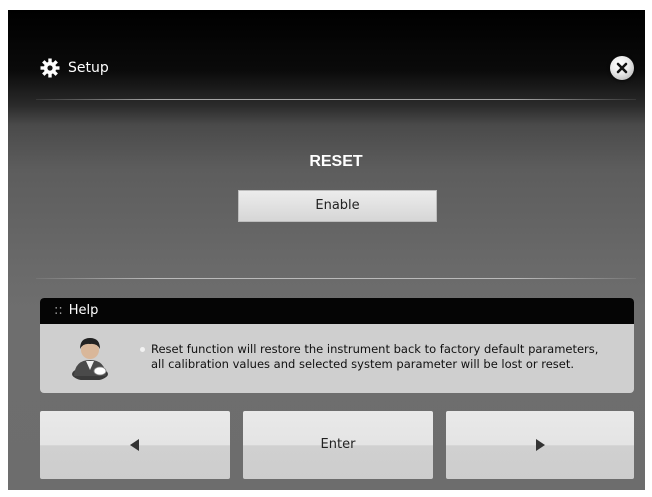  Describe the element at coordinates (142, 349) in the screenshot. I see `bullet-icon` at that location.